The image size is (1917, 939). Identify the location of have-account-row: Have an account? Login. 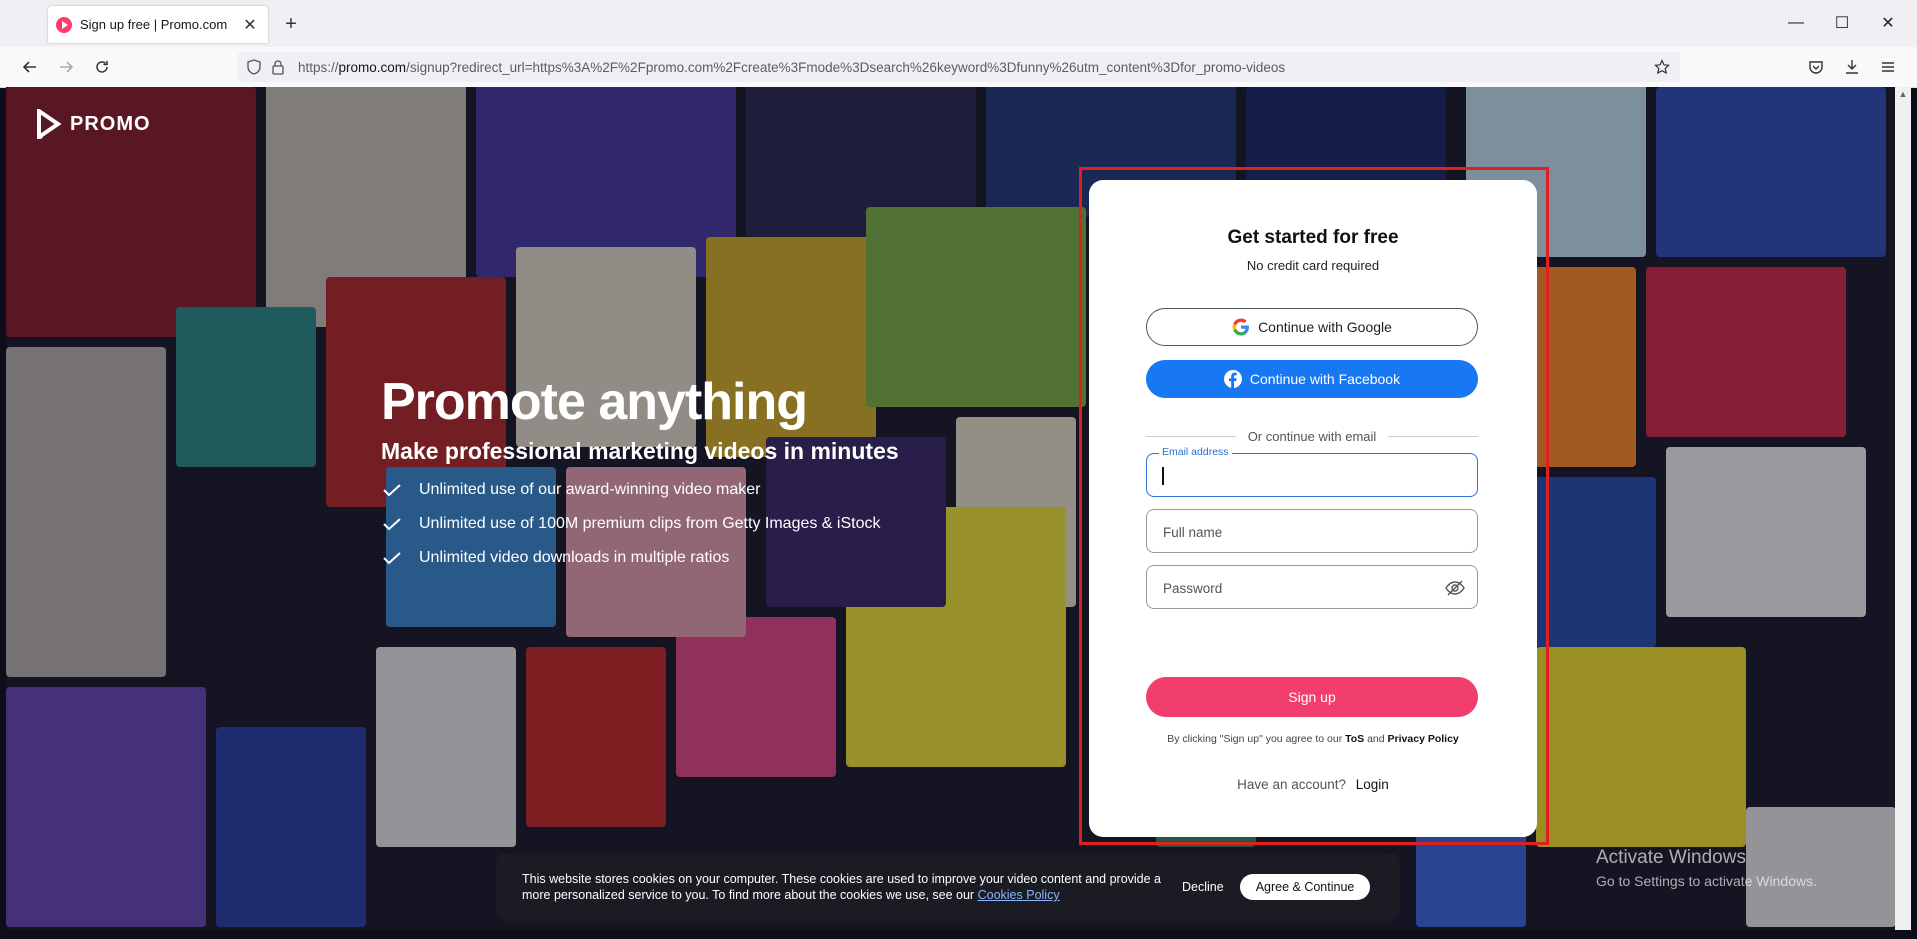
(1313, 784).